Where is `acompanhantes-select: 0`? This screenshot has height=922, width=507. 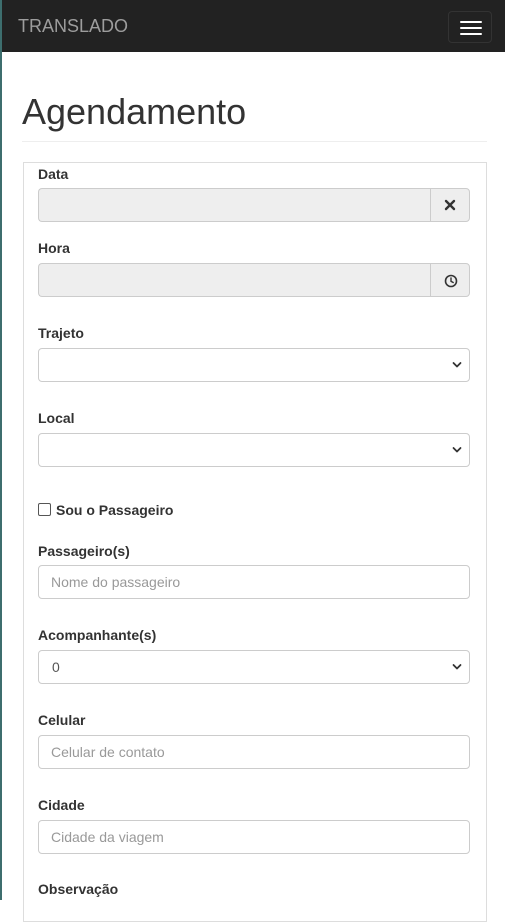
acompanhantes-select: 0 is located at coordinates (254, 667).